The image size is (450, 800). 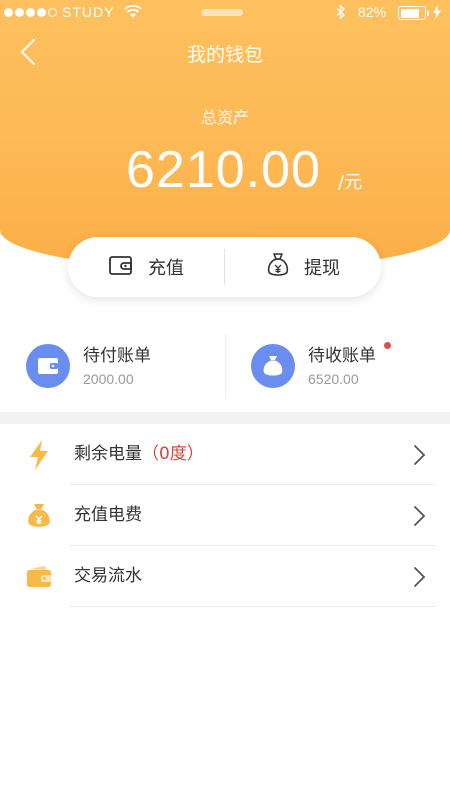 I want to click on row-divider, so click(x=253, y=606).